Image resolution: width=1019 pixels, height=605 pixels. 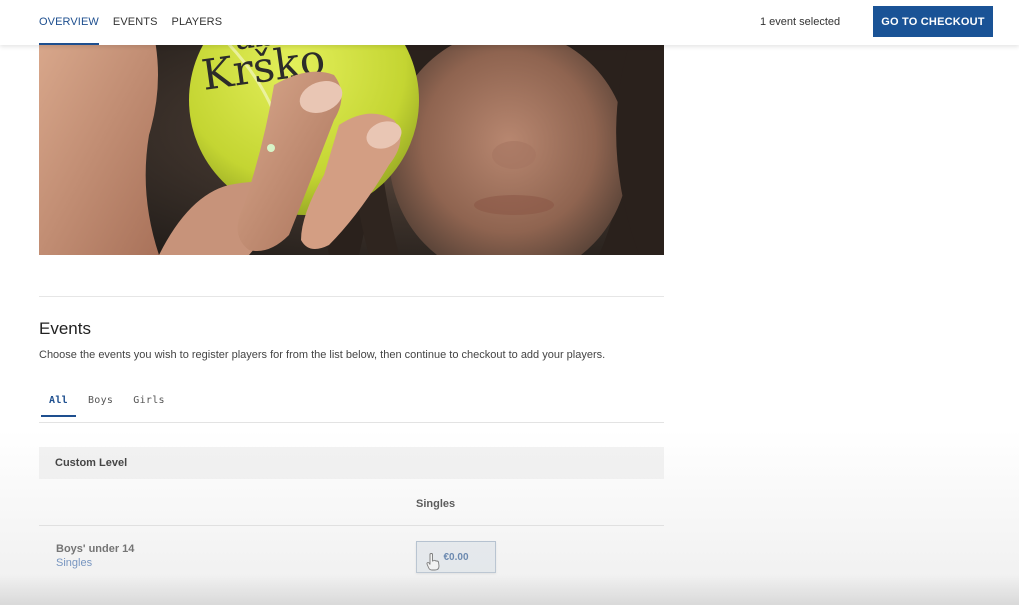 I want to click on event-group-header: Custom Level, so click(x=351, y=463).